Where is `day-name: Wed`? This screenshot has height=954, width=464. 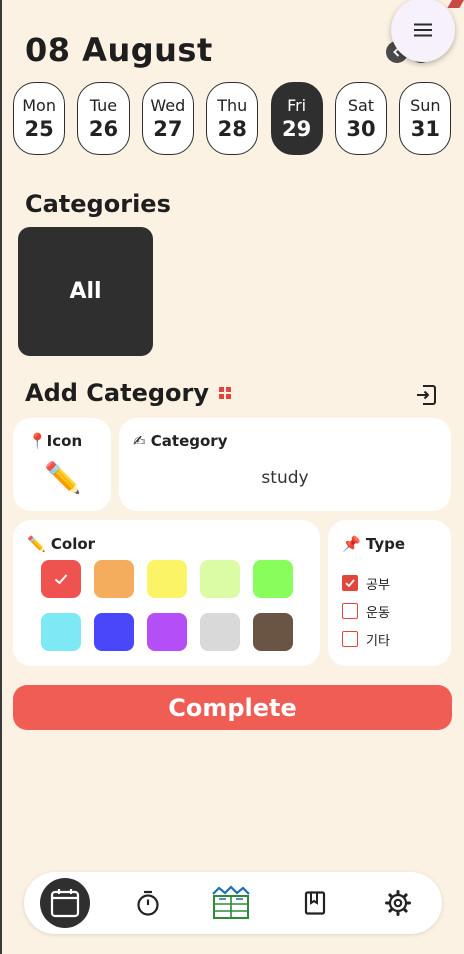 day-name: Wed is located at coordinates (168, 105).